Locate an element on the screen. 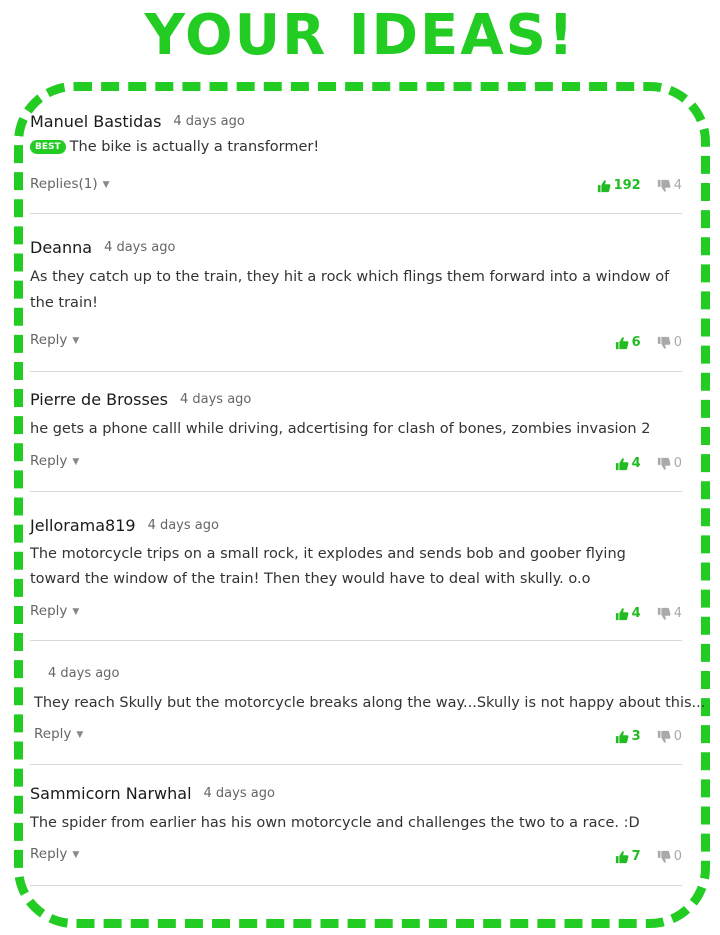 This screenshot has height=935, width=720. comment-meta: Jellorama819 4 days ago is located at coordinates (356, 525).